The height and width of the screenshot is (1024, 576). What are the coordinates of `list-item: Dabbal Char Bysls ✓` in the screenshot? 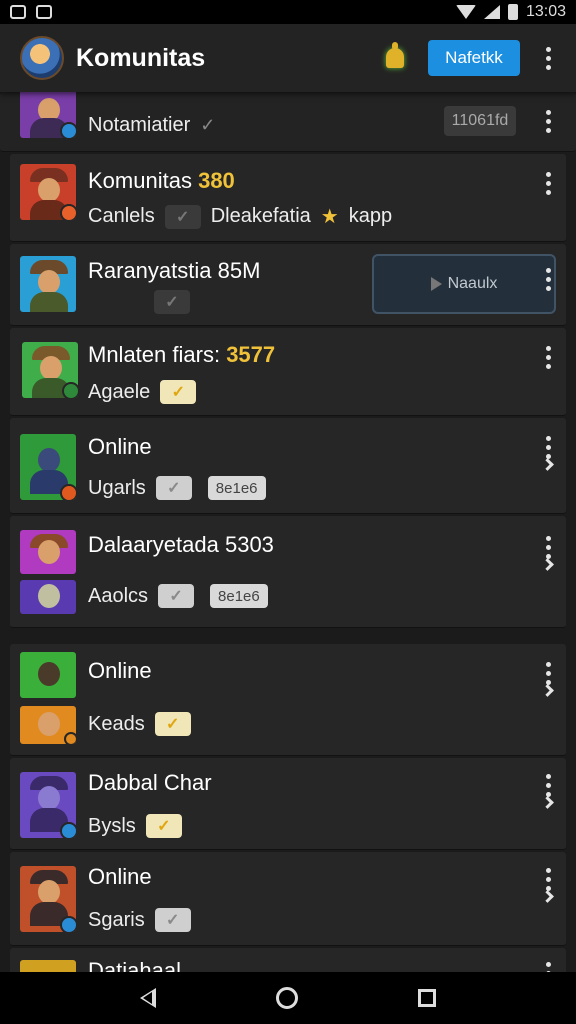 It's located at (288, 804).